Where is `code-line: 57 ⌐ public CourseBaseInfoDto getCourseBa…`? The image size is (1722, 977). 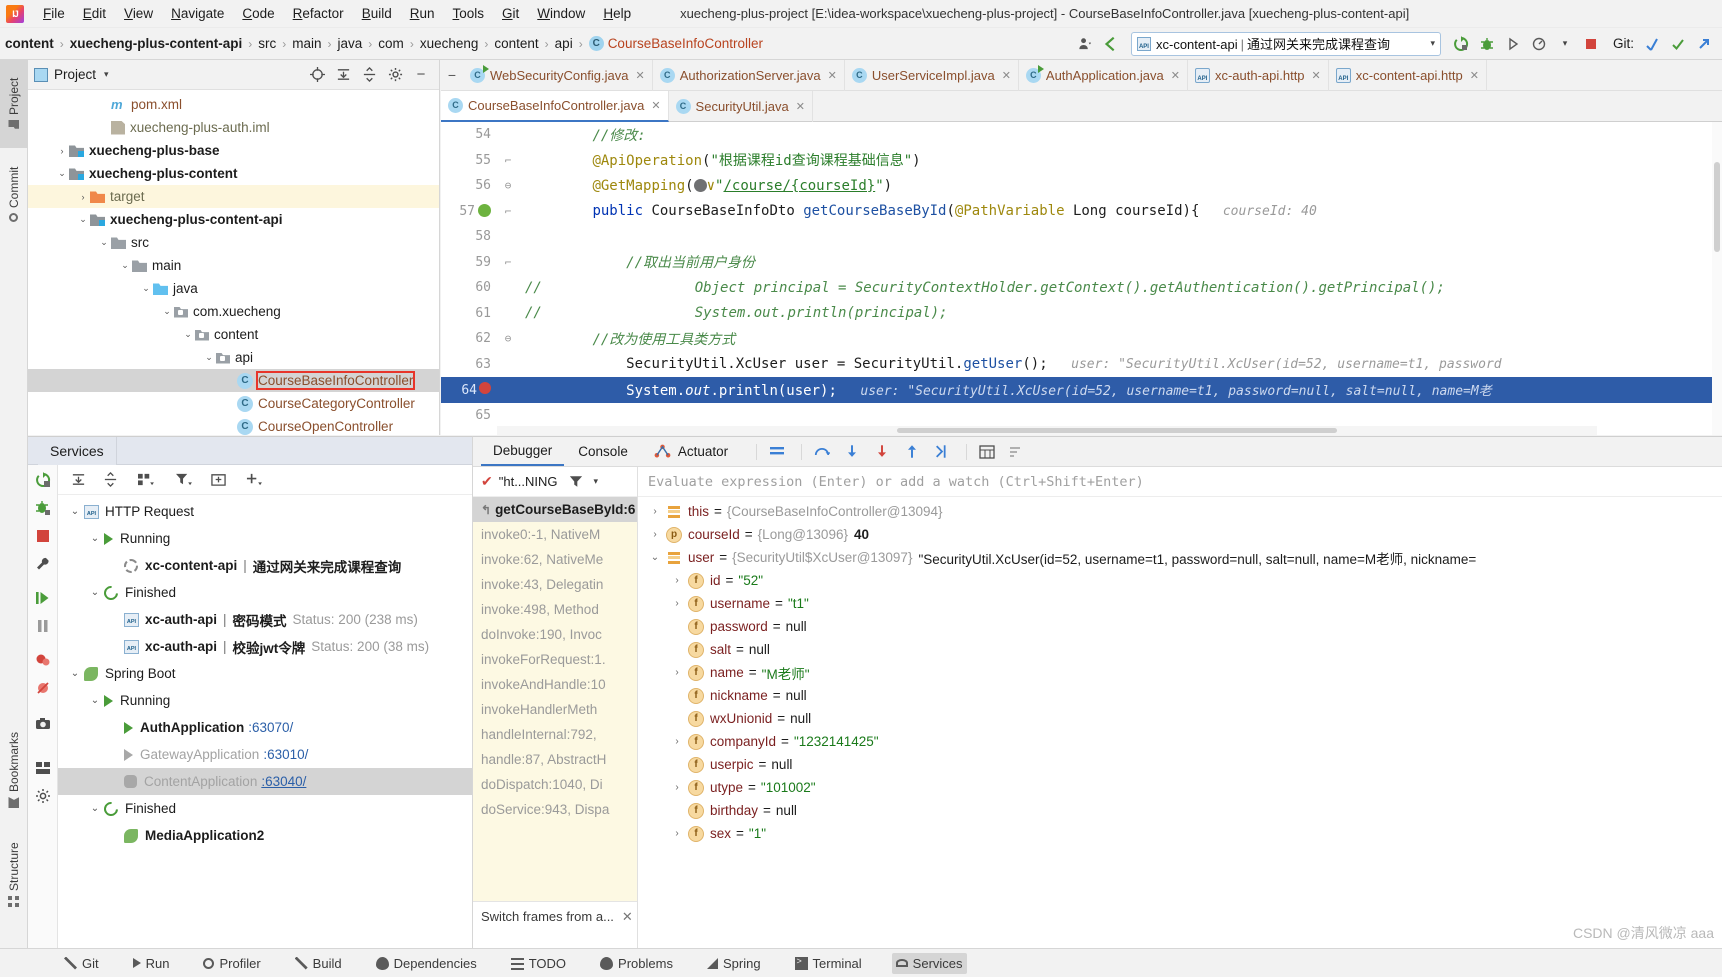 code-line: 57 ⌐ public CourseBaseInfoDto getCourseBa… is located at coordinates (1081, 212).